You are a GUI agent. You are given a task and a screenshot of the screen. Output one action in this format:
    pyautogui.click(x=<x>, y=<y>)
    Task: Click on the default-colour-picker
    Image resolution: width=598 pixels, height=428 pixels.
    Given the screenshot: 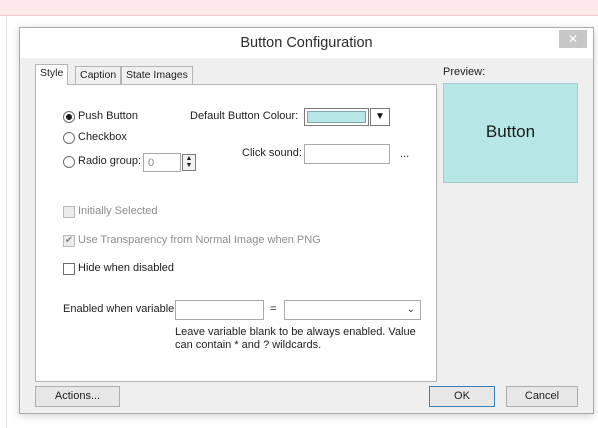 What is the action you would take?
    pyautogui.click(x=336, y=117)
    